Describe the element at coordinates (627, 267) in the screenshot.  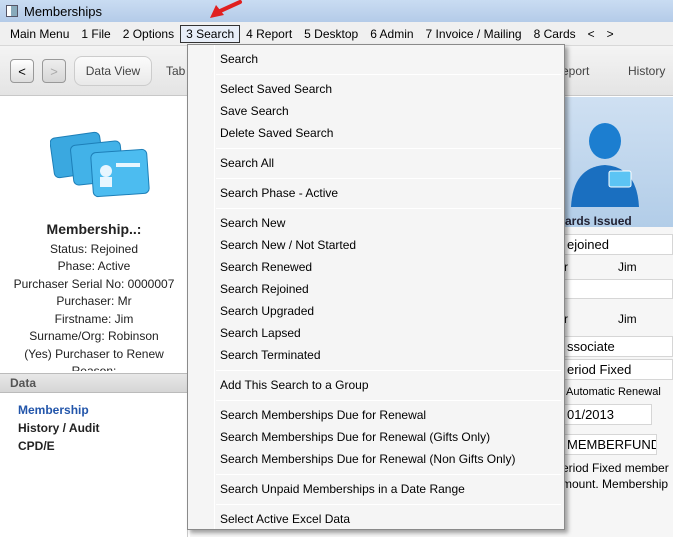
I see `name-value-1: Jim` at that location.